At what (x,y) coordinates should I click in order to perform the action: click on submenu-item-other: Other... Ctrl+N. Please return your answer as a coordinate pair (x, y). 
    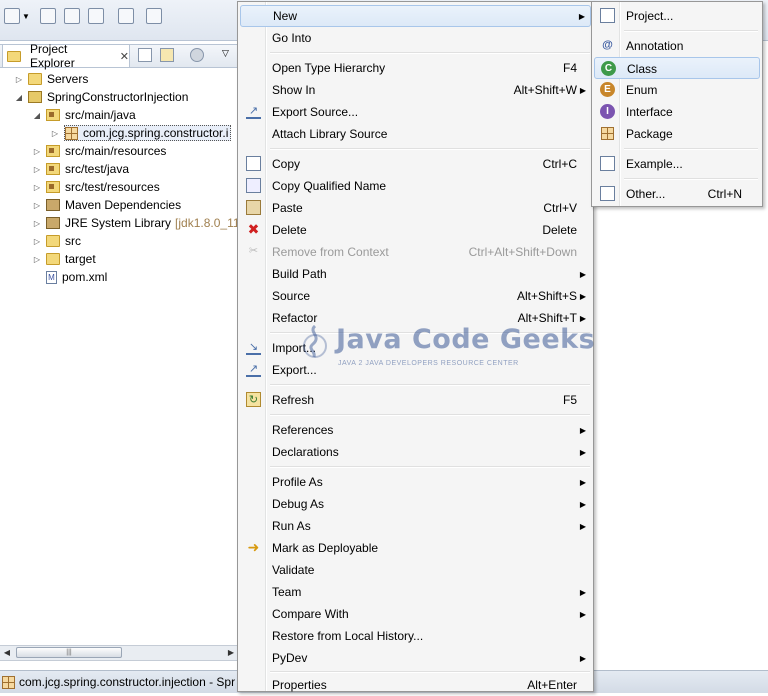
    Looking at the image, I should click on (677, 194).